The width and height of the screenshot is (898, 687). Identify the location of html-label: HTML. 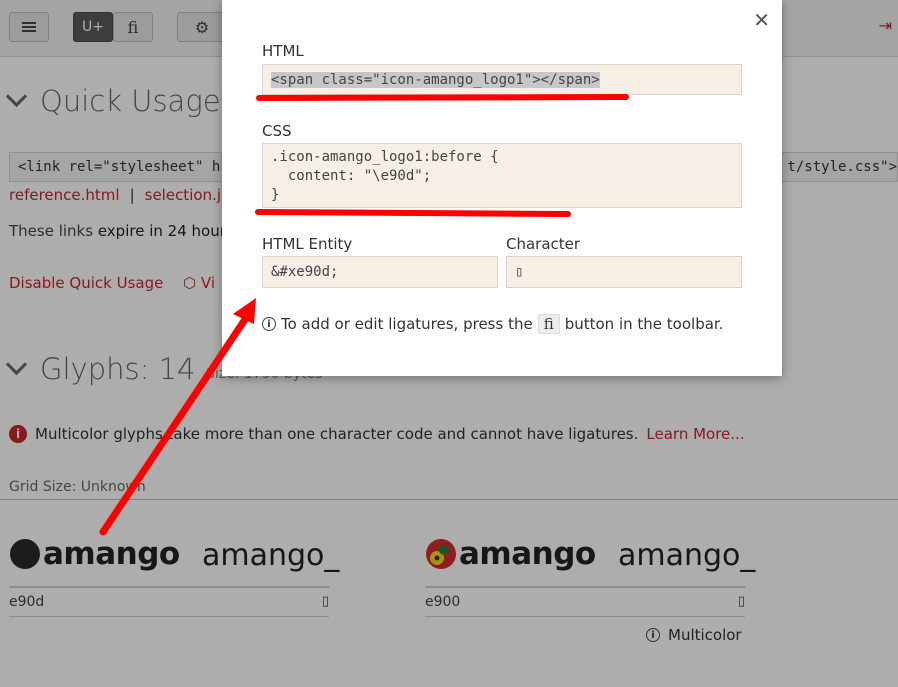
(283, 51).